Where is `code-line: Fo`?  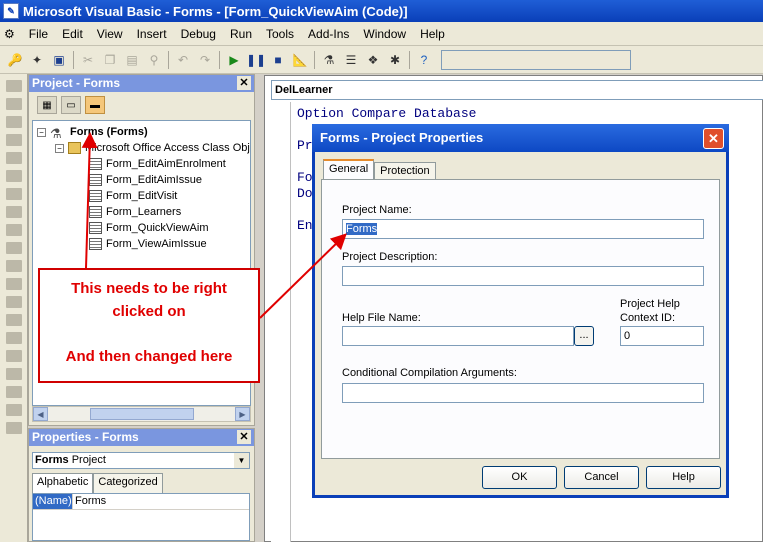
code-line: Fo is located at coordinates (305, 177).